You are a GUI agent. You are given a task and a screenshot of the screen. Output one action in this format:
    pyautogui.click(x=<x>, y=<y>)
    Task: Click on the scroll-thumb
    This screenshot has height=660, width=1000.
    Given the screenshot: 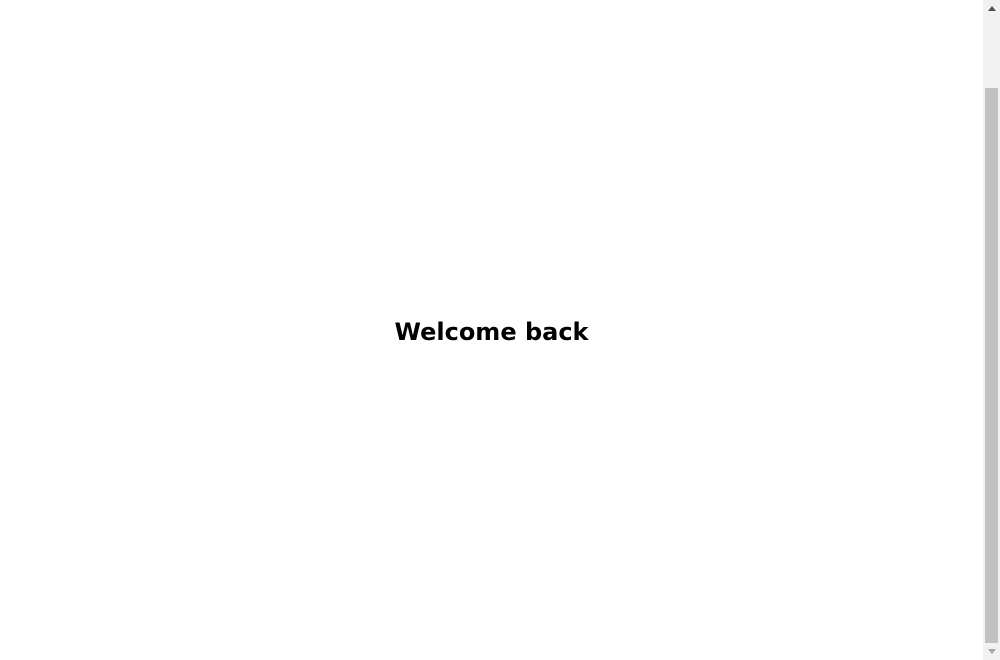 What is the action you would take?
    pyautogui.click(x=991, y=365)
    